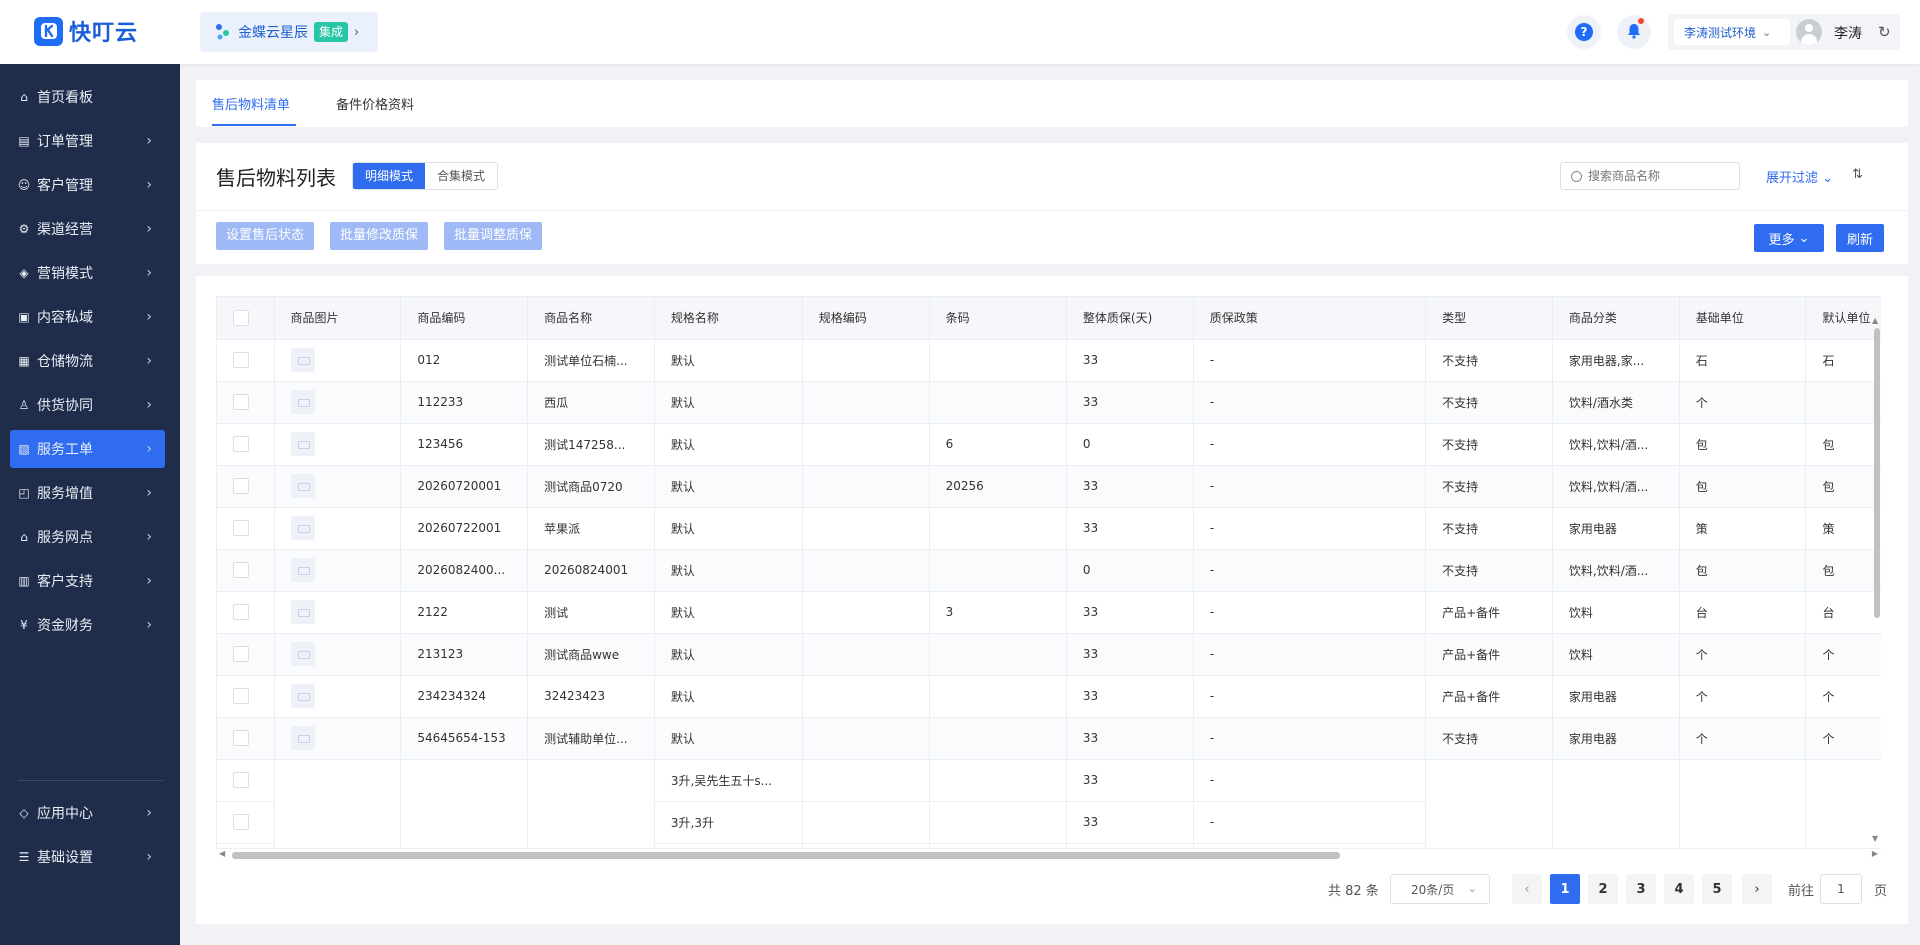 This screenshot has height=945, width=1920. I want to click on cell-name: 20260824001, so click(591, 570).